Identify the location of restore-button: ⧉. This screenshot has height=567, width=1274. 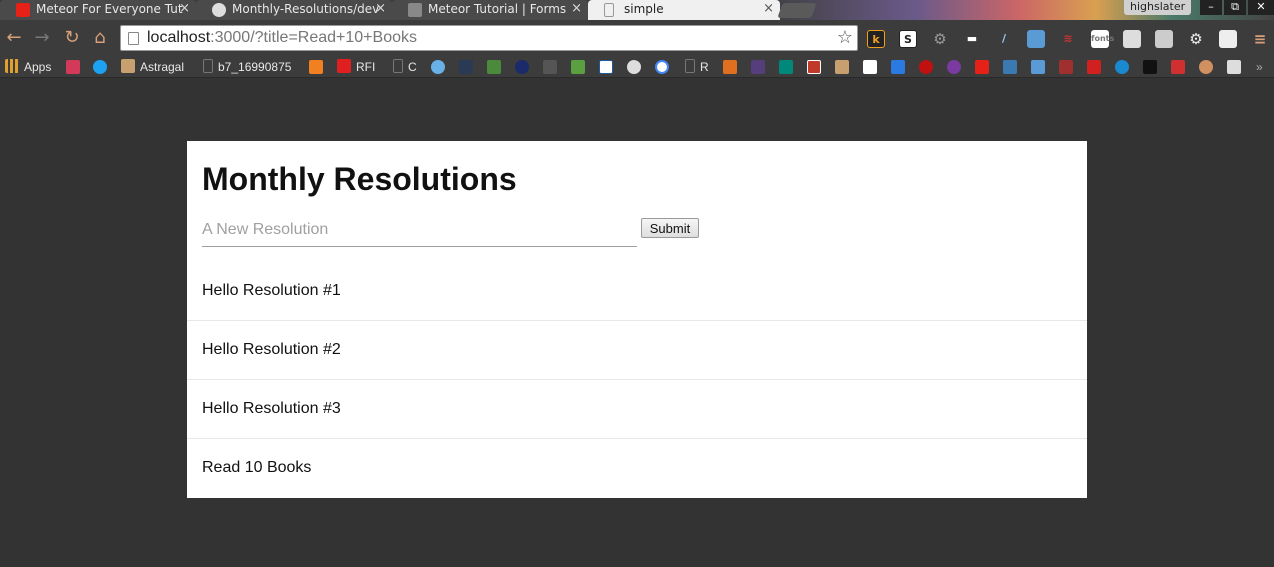
(1235, 7).